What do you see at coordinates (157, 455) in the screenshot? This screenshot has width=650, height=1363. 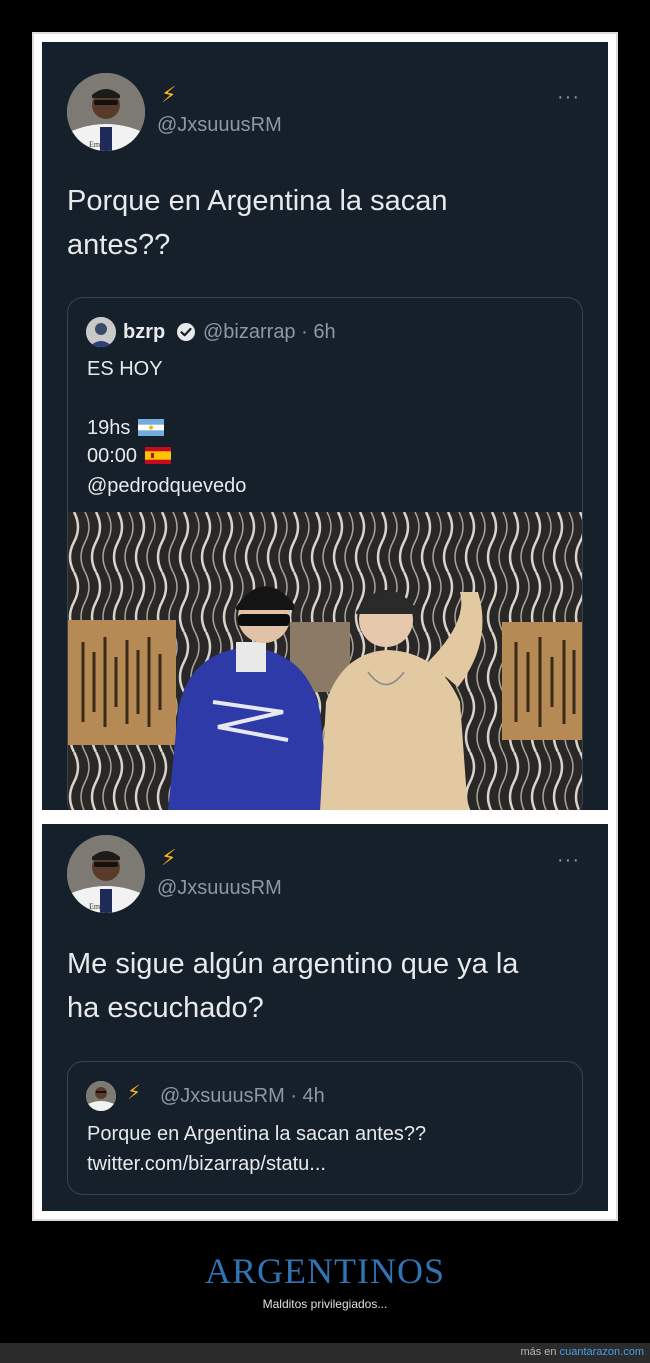 I see `spain-flag-icon` at bounding box center [157, 455].